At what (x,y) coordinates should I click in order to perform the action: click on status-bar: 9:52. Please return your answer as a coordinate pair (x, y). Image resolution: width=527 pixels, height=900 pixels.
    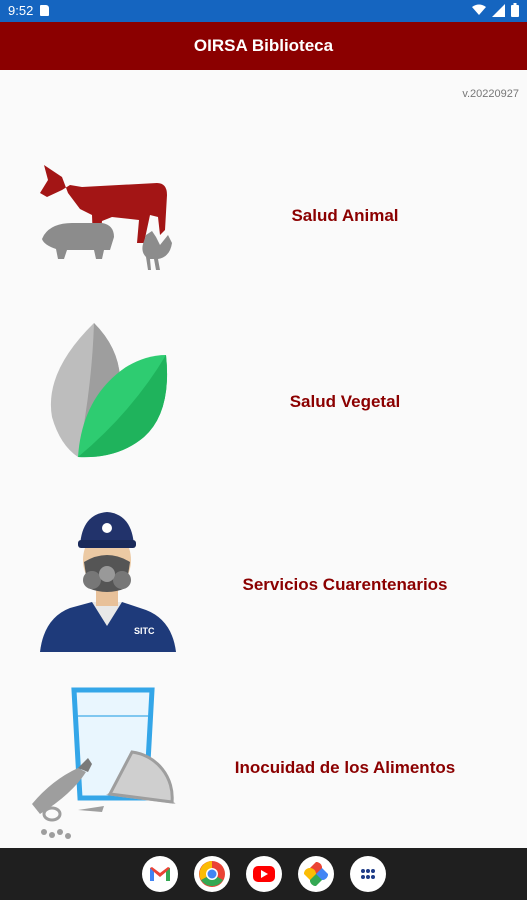
    Looking at the image, I should click on (263, 11).